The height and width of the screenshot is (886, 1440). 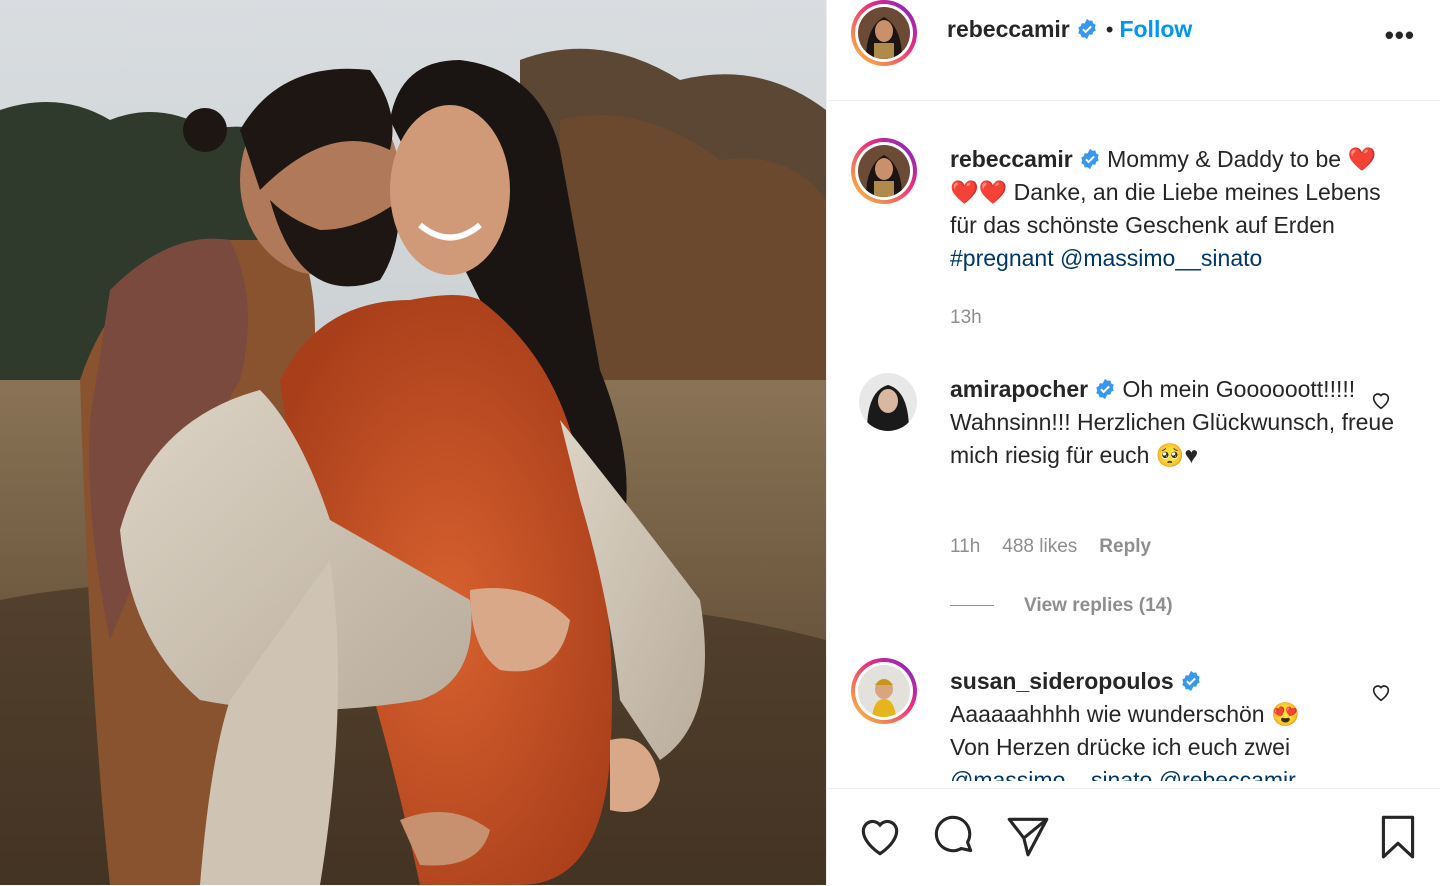 I want to click on view-replies-label: View replies (14), so click(x=1098, y=605).